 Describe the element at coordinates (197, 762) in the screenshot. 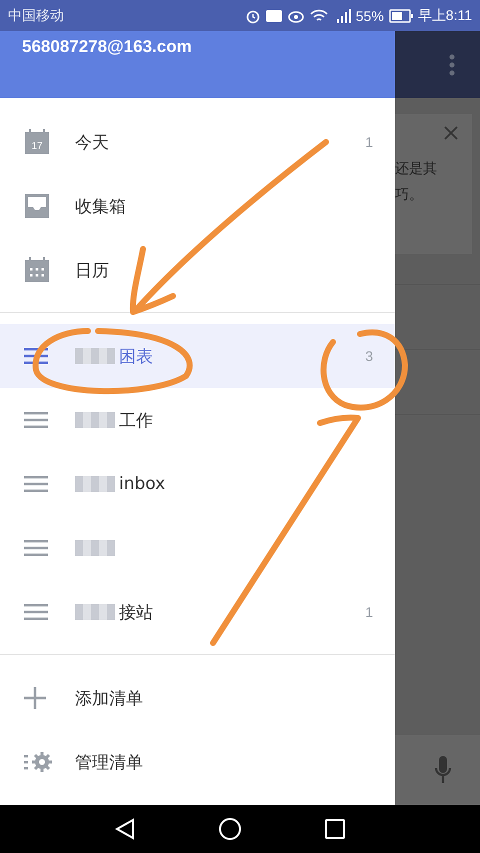

I see `drawer-item: 管理清单` at that location.